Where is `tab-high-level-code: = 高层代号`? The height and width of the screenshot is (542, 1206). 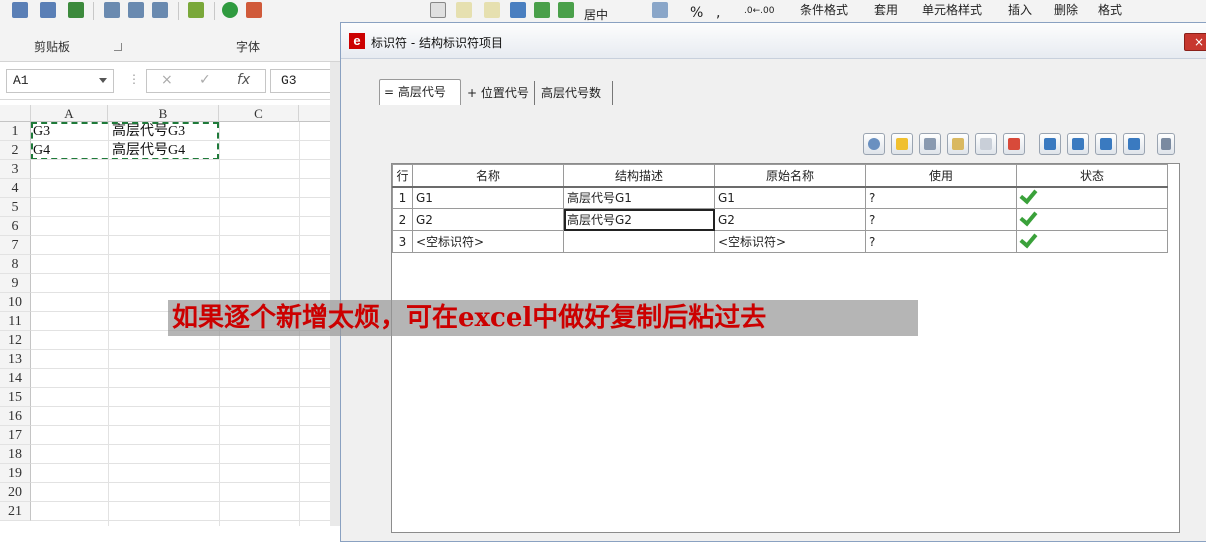 tab-high-level-code: = 高层代号 is located at coordinates (420, 92).